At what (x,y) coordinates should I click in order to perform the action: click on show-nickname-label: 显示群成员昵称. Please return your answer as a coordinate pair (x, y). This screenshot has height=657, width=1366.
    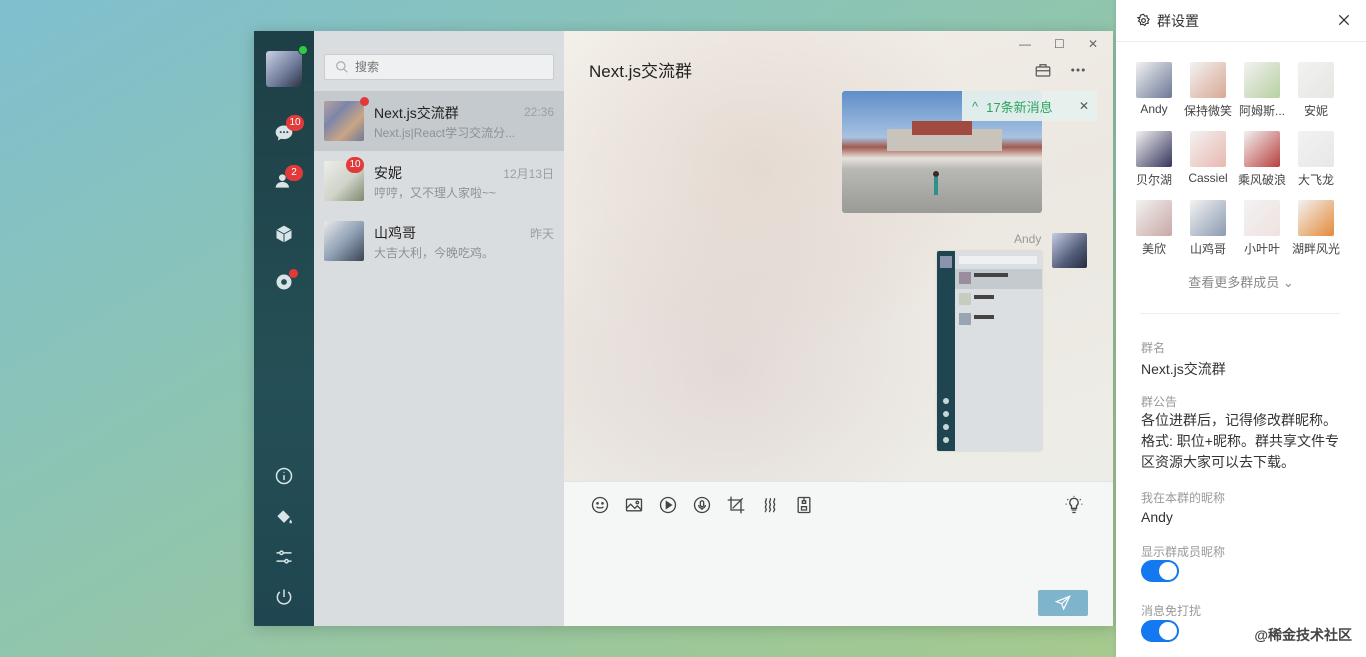
    Looking at the image, I should click on (1183, 552).